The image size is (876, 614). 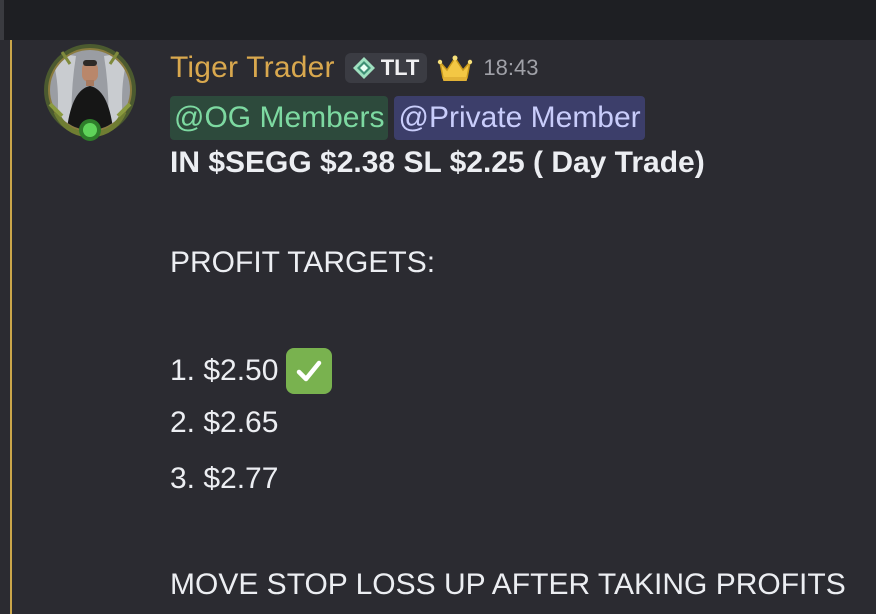 I want to click on avatar, so click(x=90, y=92).